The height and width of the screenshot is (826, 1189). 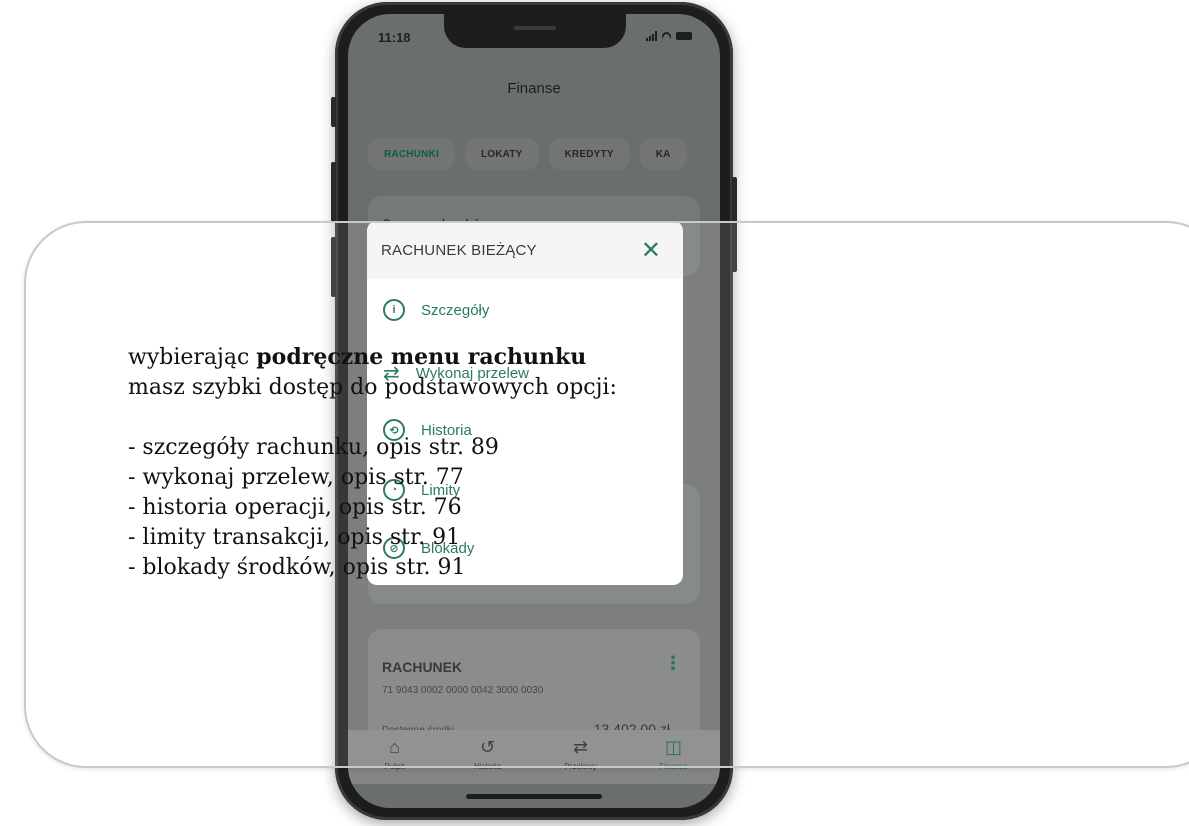 What do you see at coordinates (296, 477) in the screenshot?
I see `bullet-item: - wykonaj przelew, opis str. 77` at bounding box center [296, 477].